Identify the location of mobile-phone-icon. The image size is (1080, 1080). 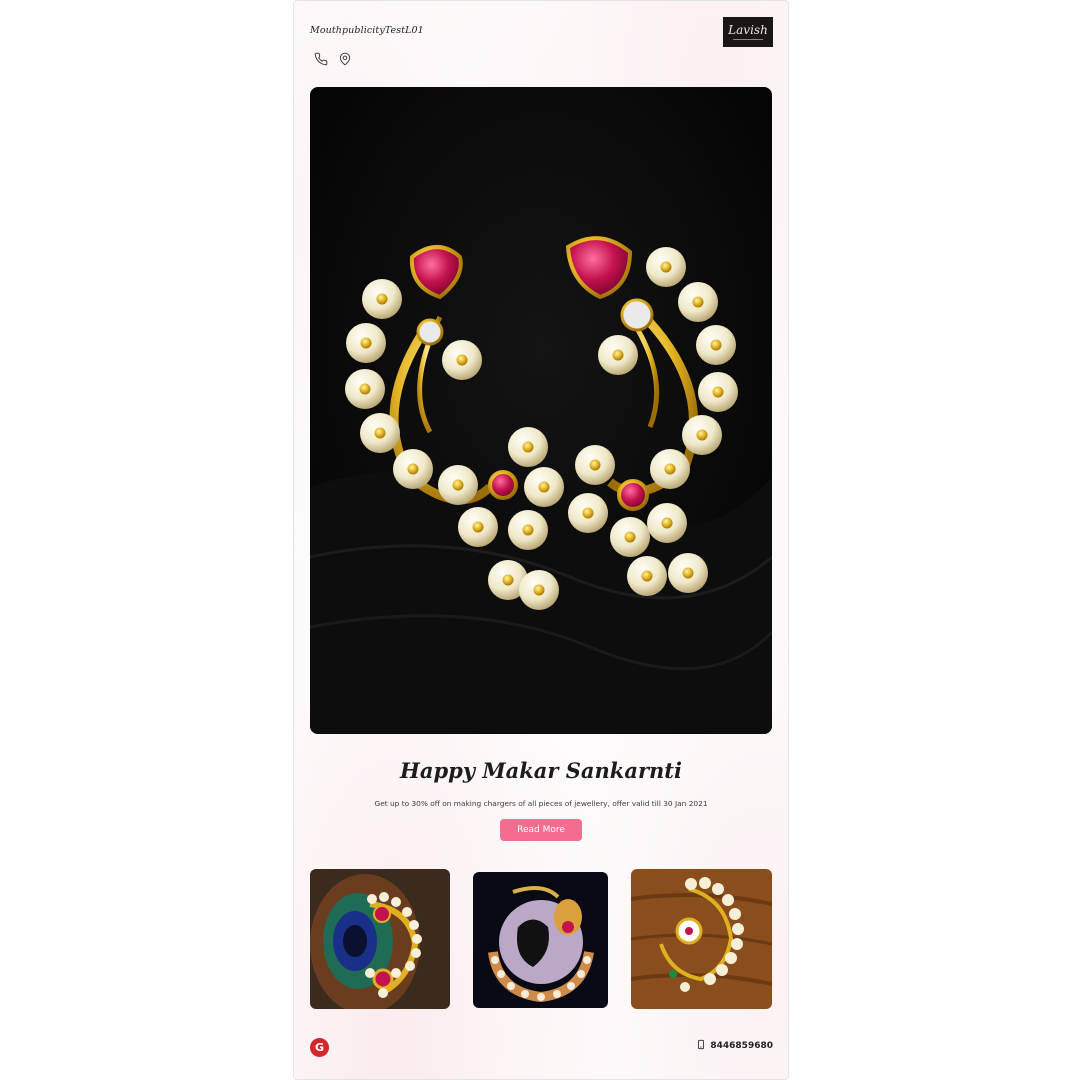
(701, 1046).